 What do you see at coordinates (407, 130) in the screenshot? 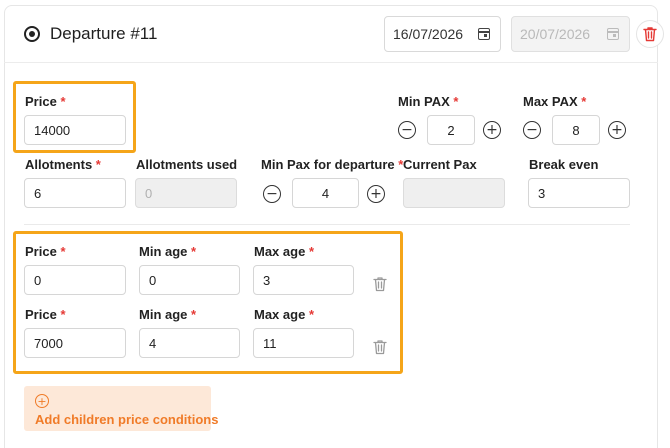
I see `min-pax-decrement-button: −` at bounding box center [407, 130].